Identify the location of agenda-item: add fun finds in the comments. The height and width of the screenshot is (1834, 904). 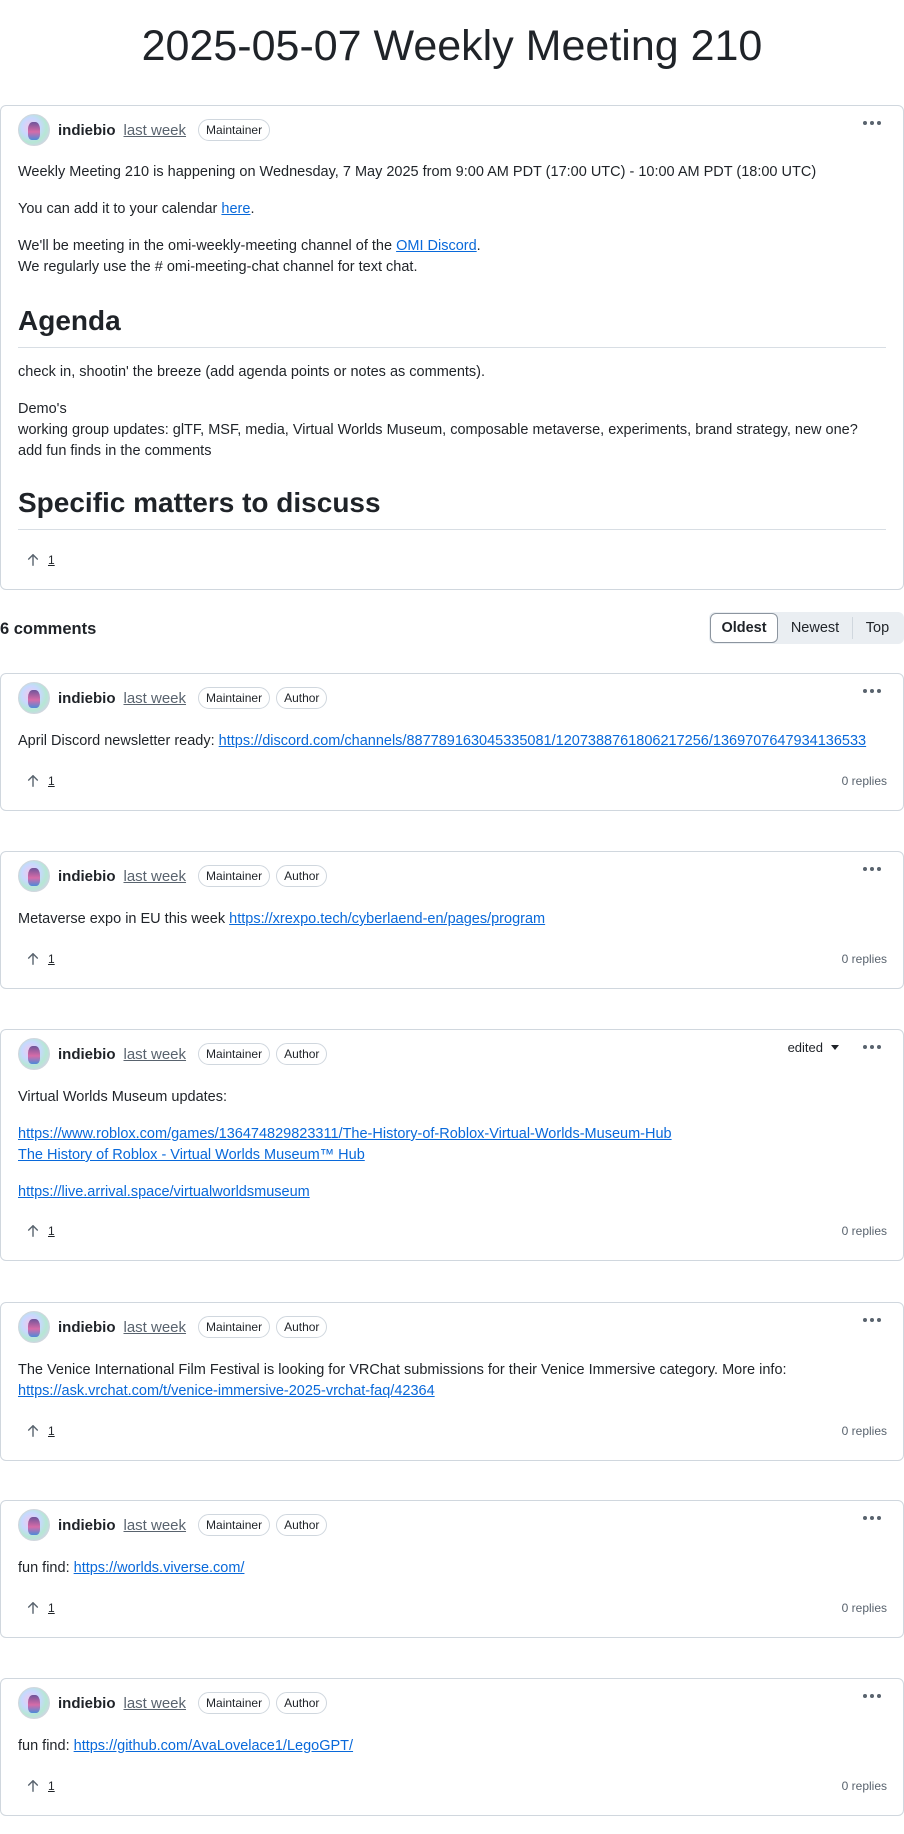
(115, 451).